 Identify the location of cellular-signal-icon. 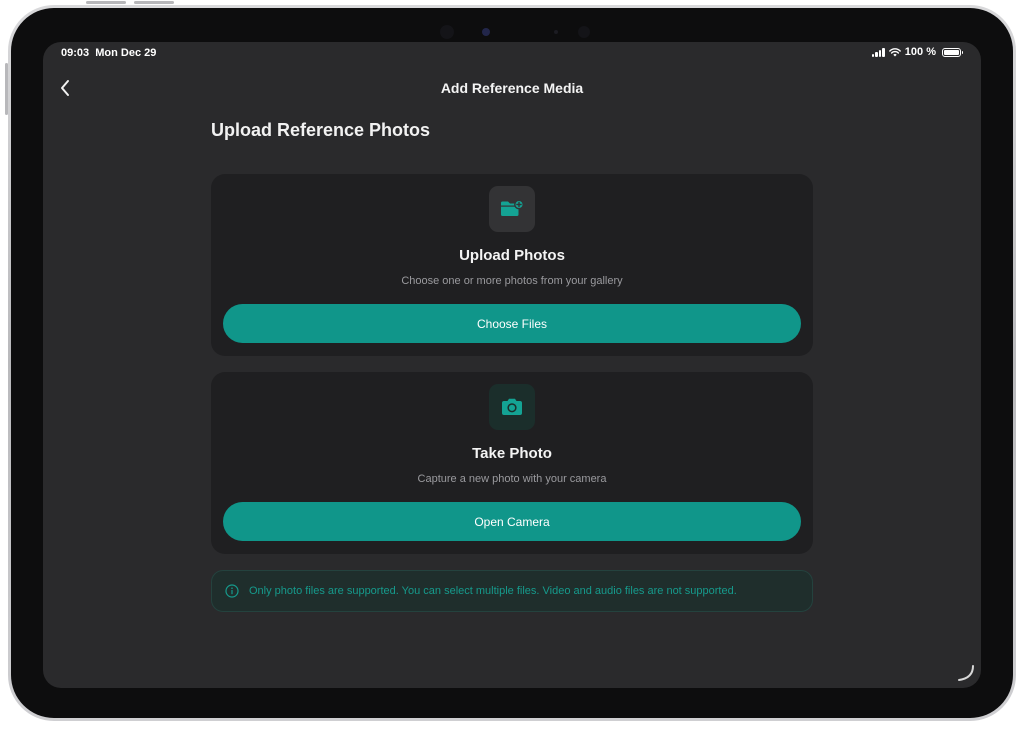
(878, 52).